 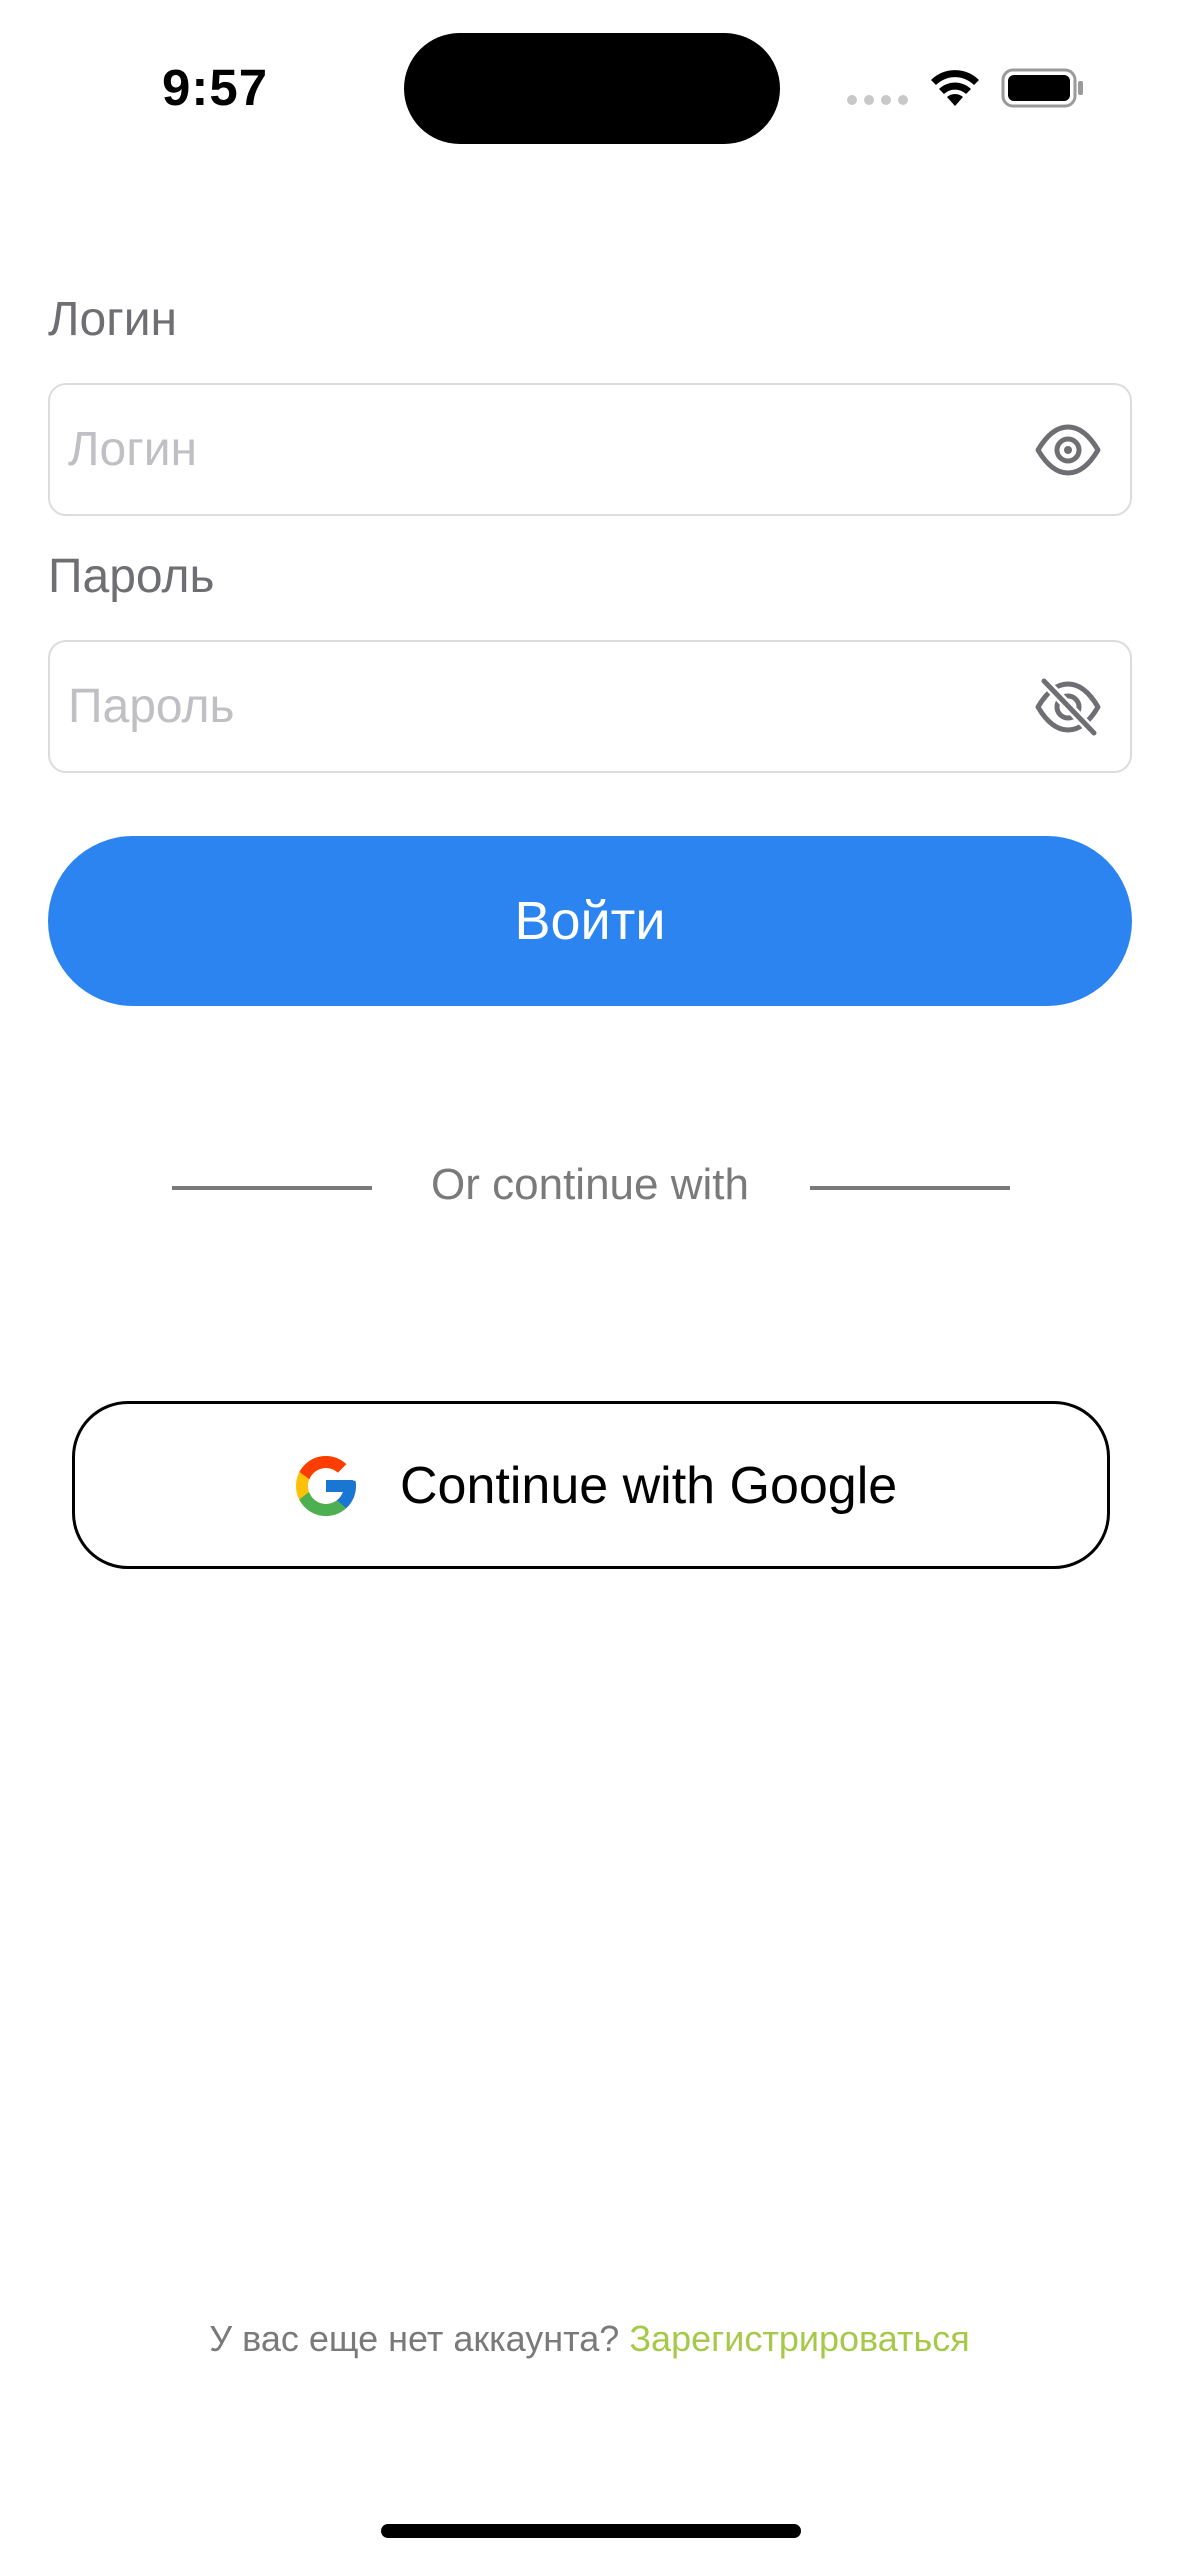 What do you see at coordinates (910, 1188) in the screenshot?
I see `divider-line-right` at bounding box center [910, 1188].